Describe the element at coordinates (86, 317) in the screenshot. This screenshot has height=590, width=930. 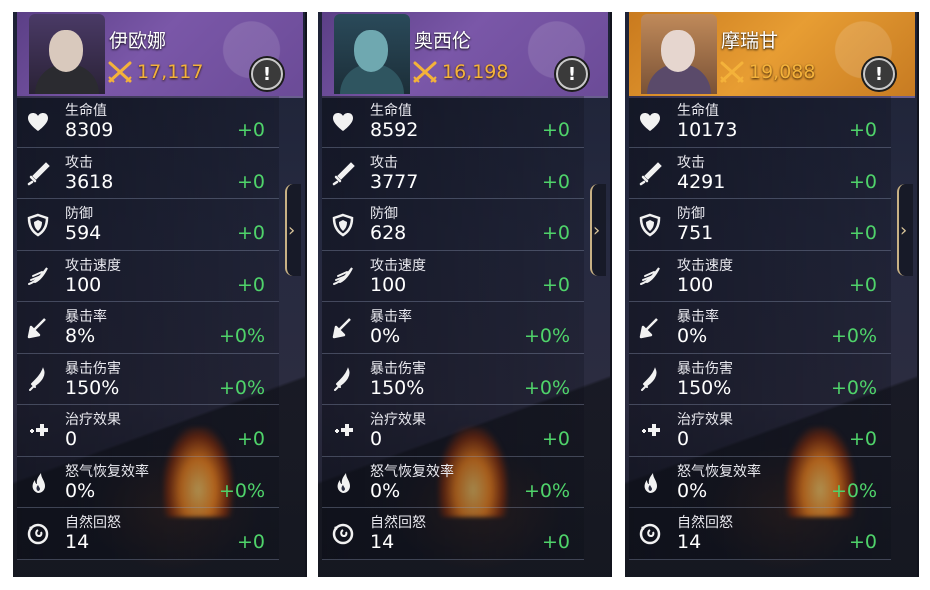
I see `stat-label: 暴击率` at that location.